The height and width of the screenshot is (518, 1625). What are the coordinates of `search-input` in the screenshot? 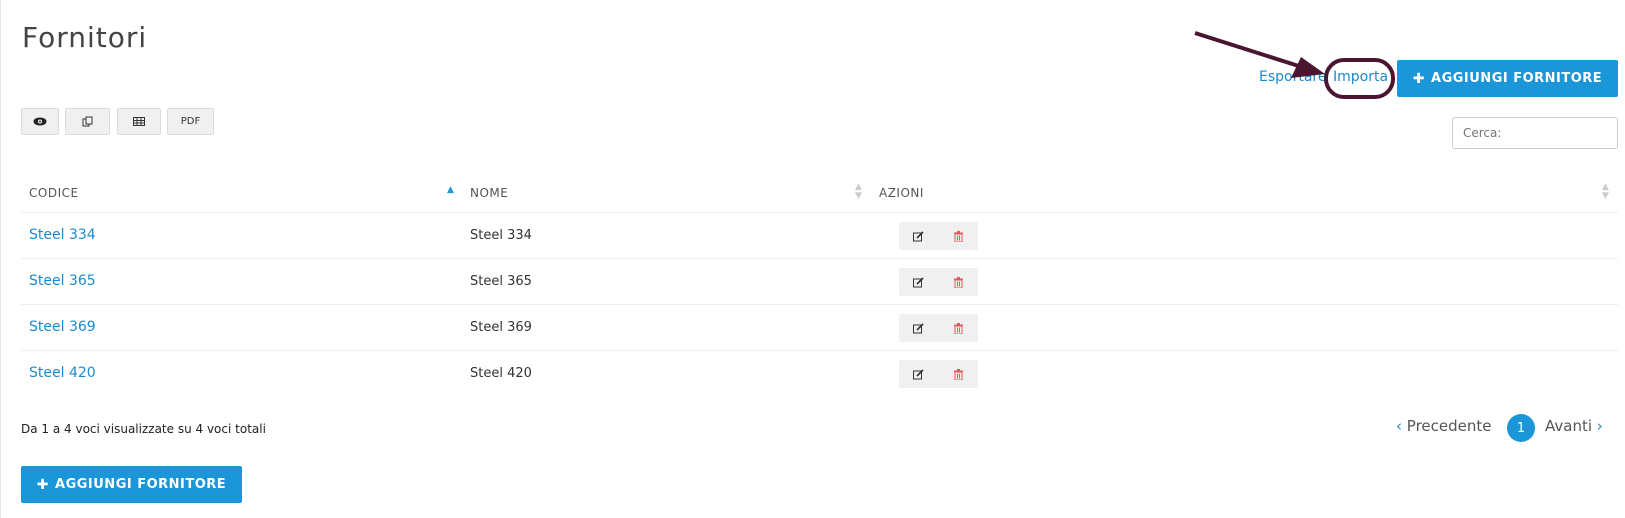 It's located at (1535, 133).